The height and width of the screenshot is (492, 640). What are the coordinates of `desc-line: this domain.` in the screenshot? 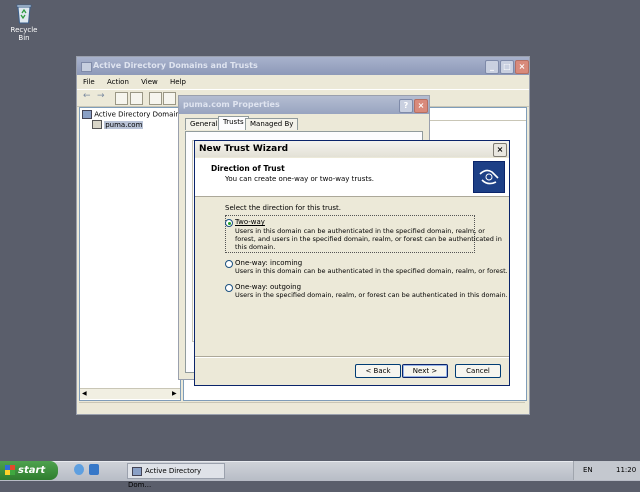 It's located at (255, 247).